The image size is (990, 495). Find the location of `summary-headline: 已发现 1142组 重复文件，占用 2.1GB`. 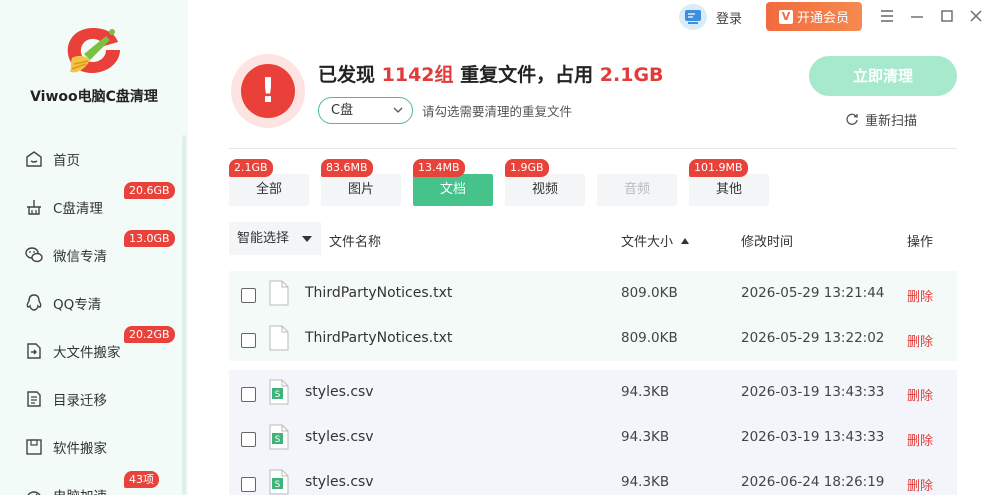

summary-headline: 已发现 1142组 重复文件，占用 2.1GB is located at coordinates (491, 73).